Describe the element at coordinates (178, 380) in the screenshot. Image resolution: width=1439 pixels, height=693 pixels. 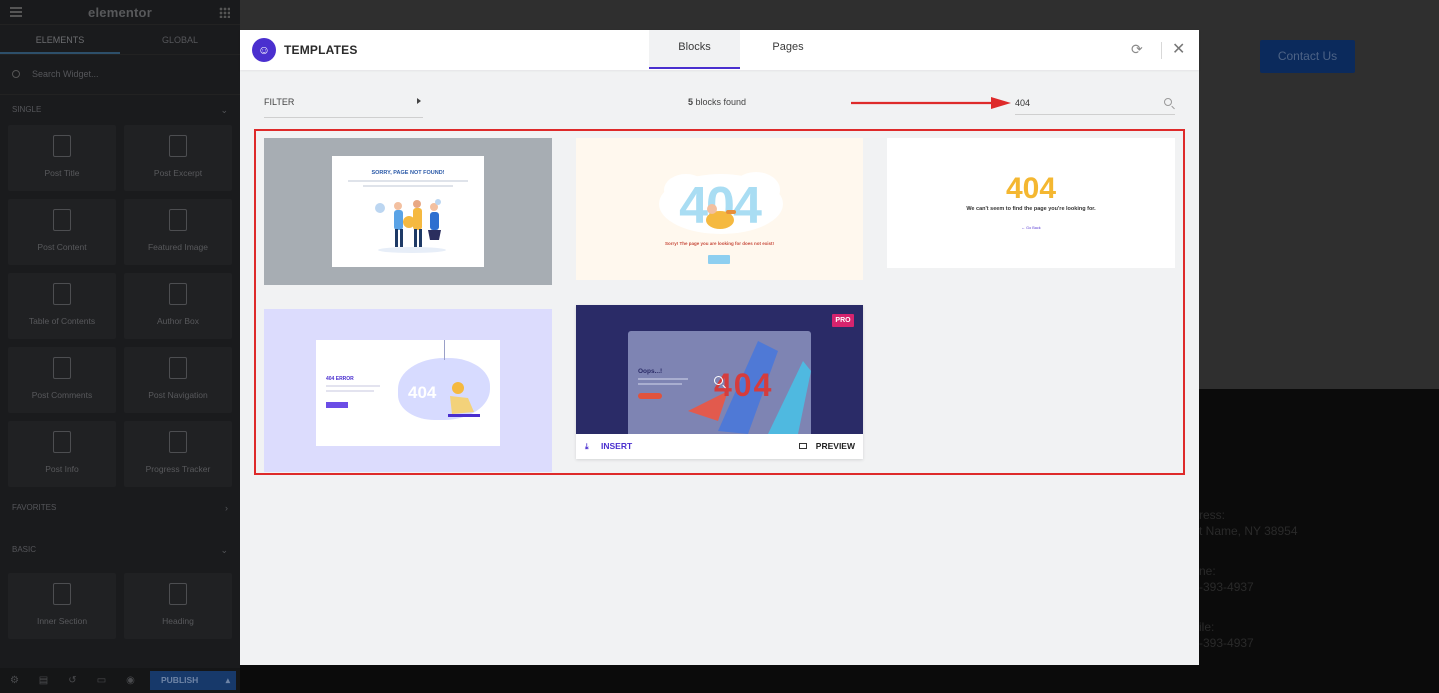
I see `widget-post-navigation: Post Navigation` at that location.